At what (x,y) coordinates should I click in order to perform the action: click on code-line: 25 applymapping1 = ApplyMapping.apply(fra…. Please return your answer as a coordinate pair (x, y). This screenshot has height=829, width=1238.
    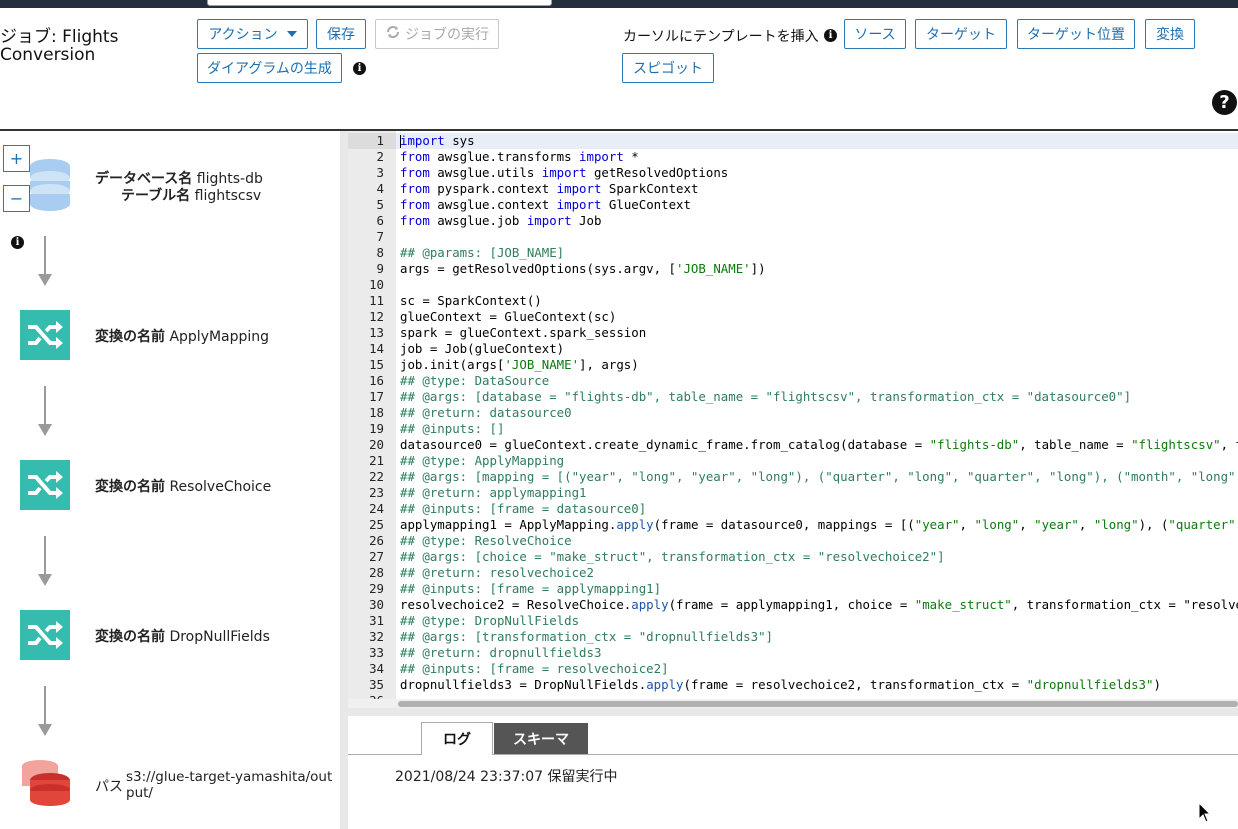
    Looking at the image, I should click on (793, 525).